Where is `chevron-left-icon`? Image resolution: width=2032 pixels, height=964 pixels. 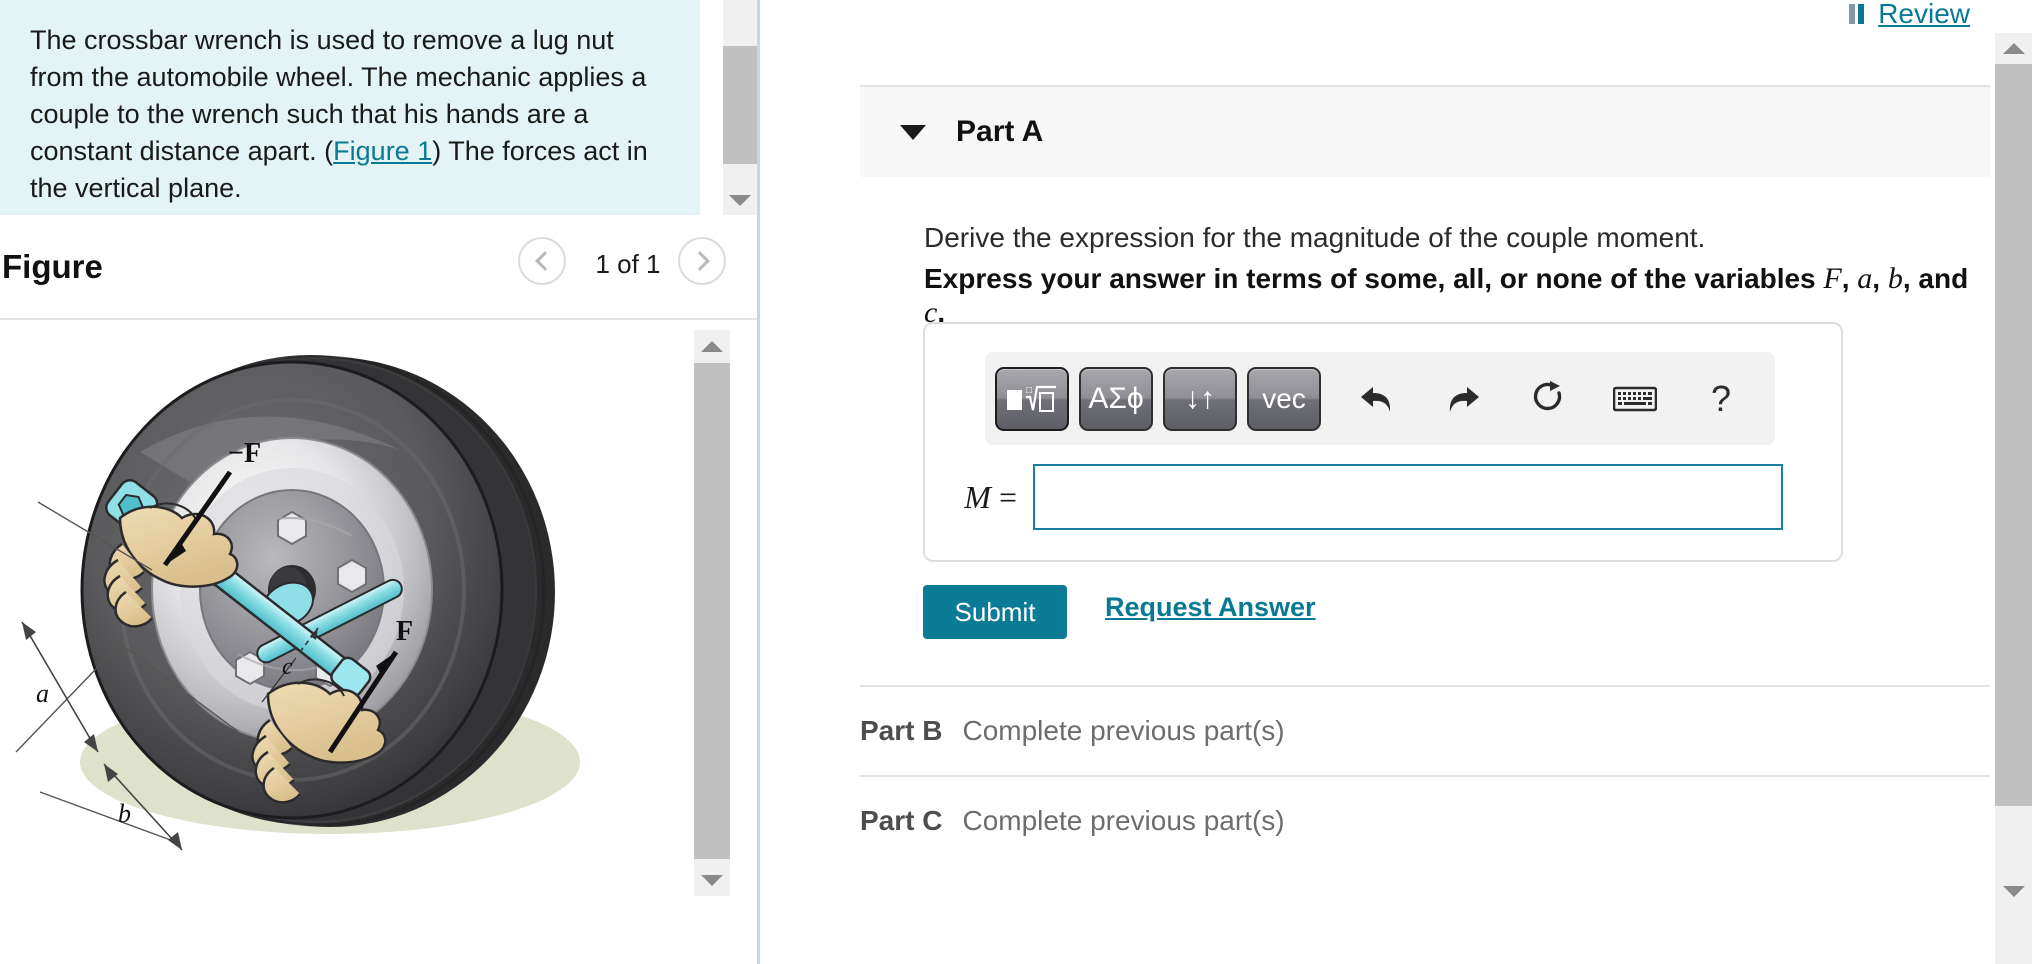 chevron-left-icon is located at coordinates (544, 261).